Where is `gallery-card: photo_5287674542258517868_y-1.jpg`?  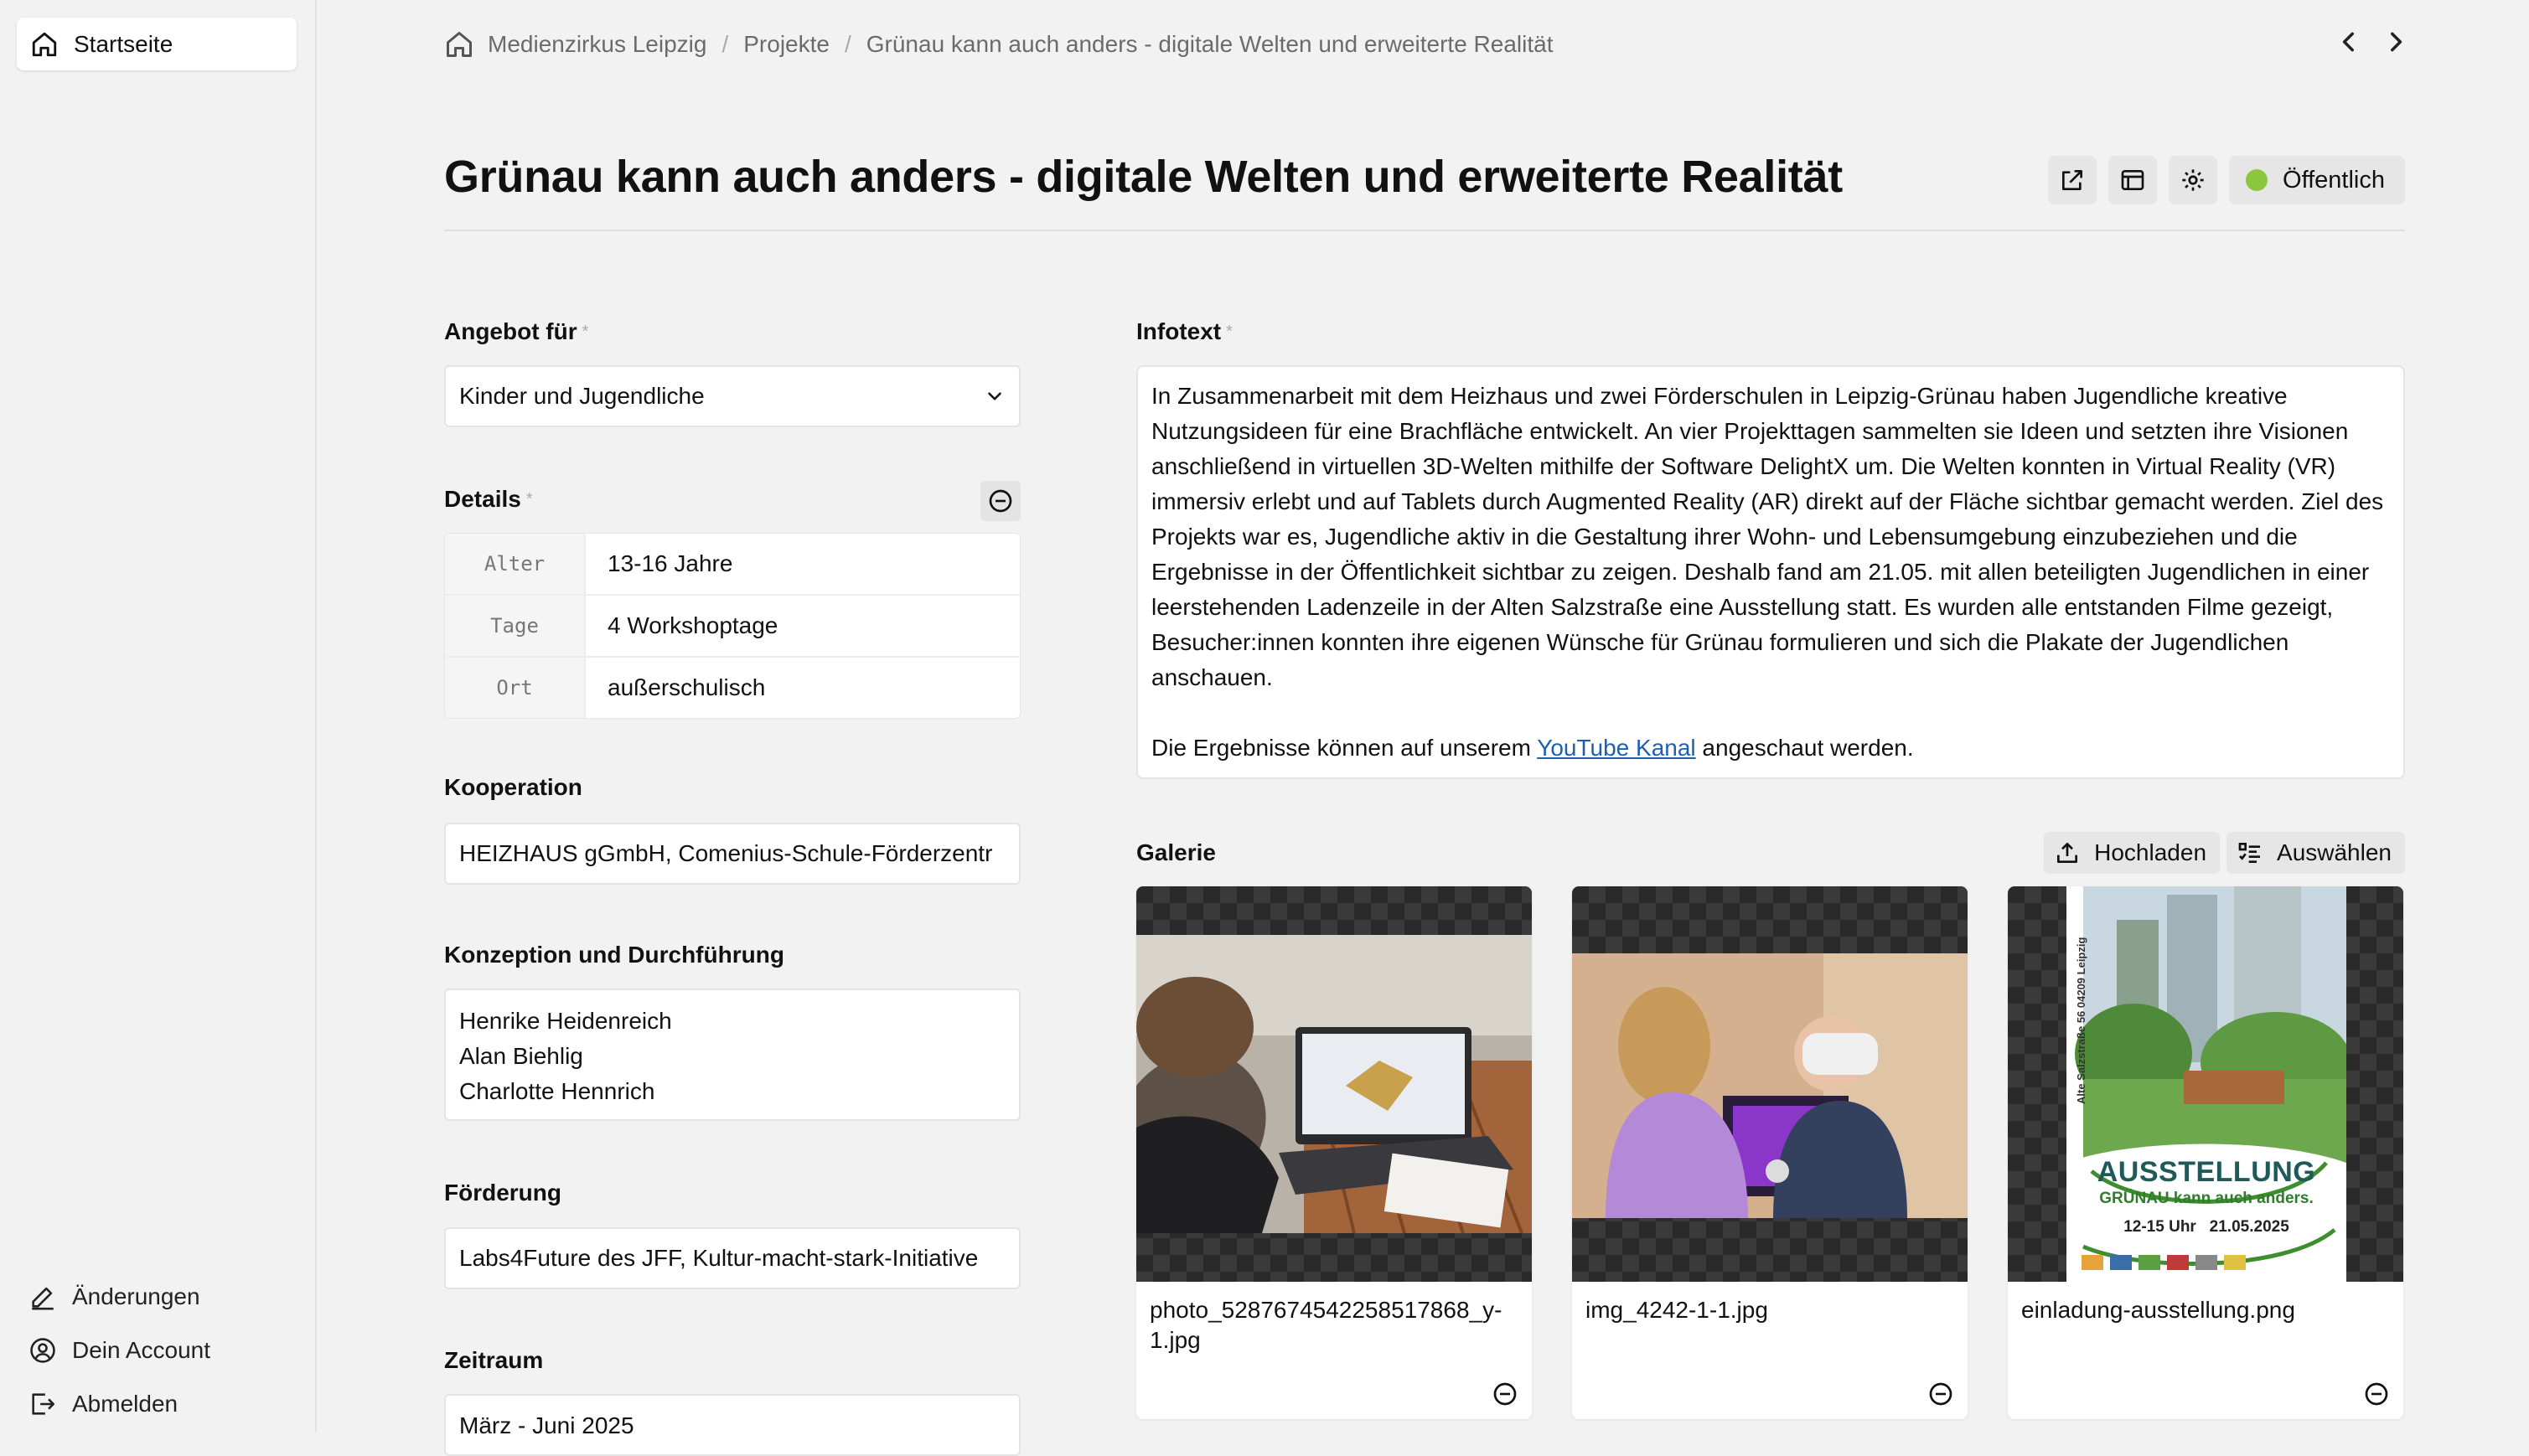 gallery-card: photo_5287674542258517868_y-1.jpg is located at coordinates (1334, 1152).